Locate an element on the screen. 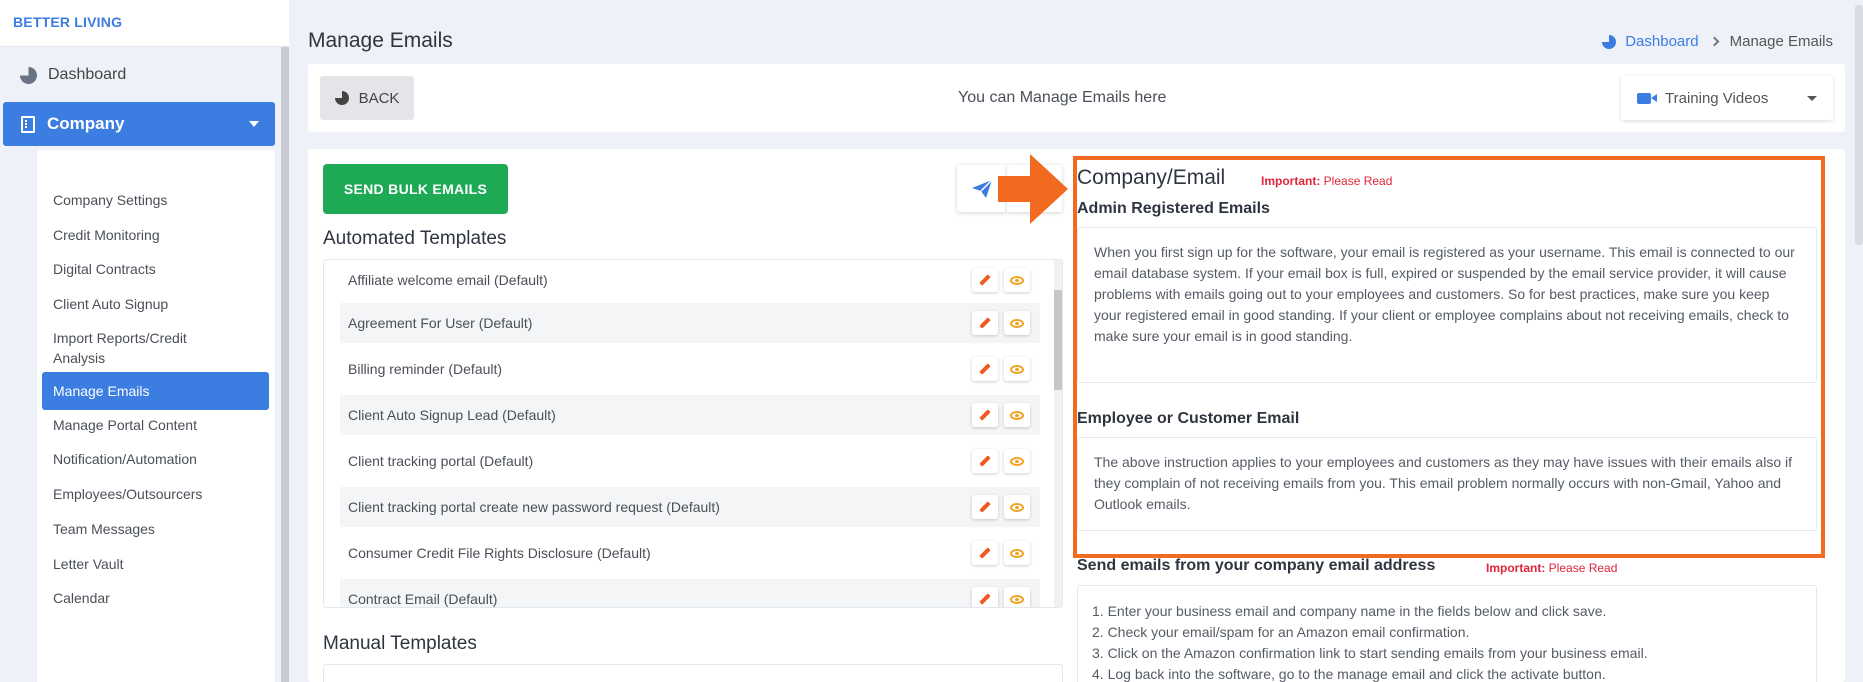 This screenshot has width=1863, height=682. company-email-title: Company/Email is located at coordinates (1151, 177).